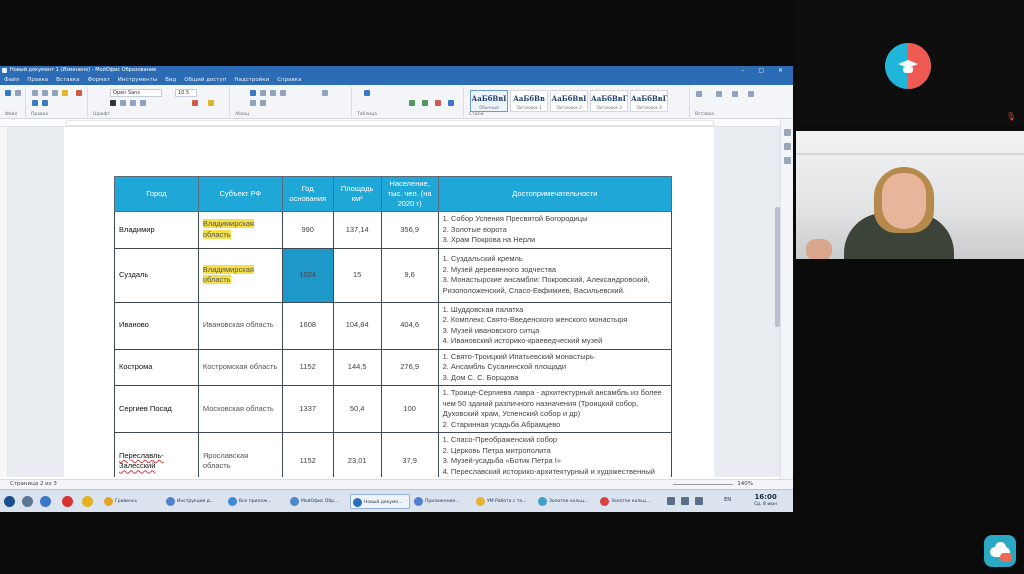  I want to click on delete-row-icon, so click(438, 103).